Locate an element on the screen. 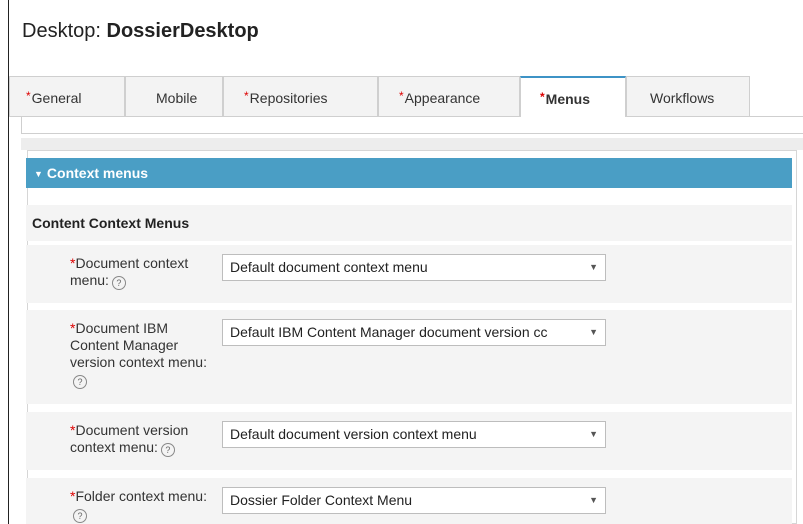  field-label: *Document context menu:? is located at coordinates (142, 272).